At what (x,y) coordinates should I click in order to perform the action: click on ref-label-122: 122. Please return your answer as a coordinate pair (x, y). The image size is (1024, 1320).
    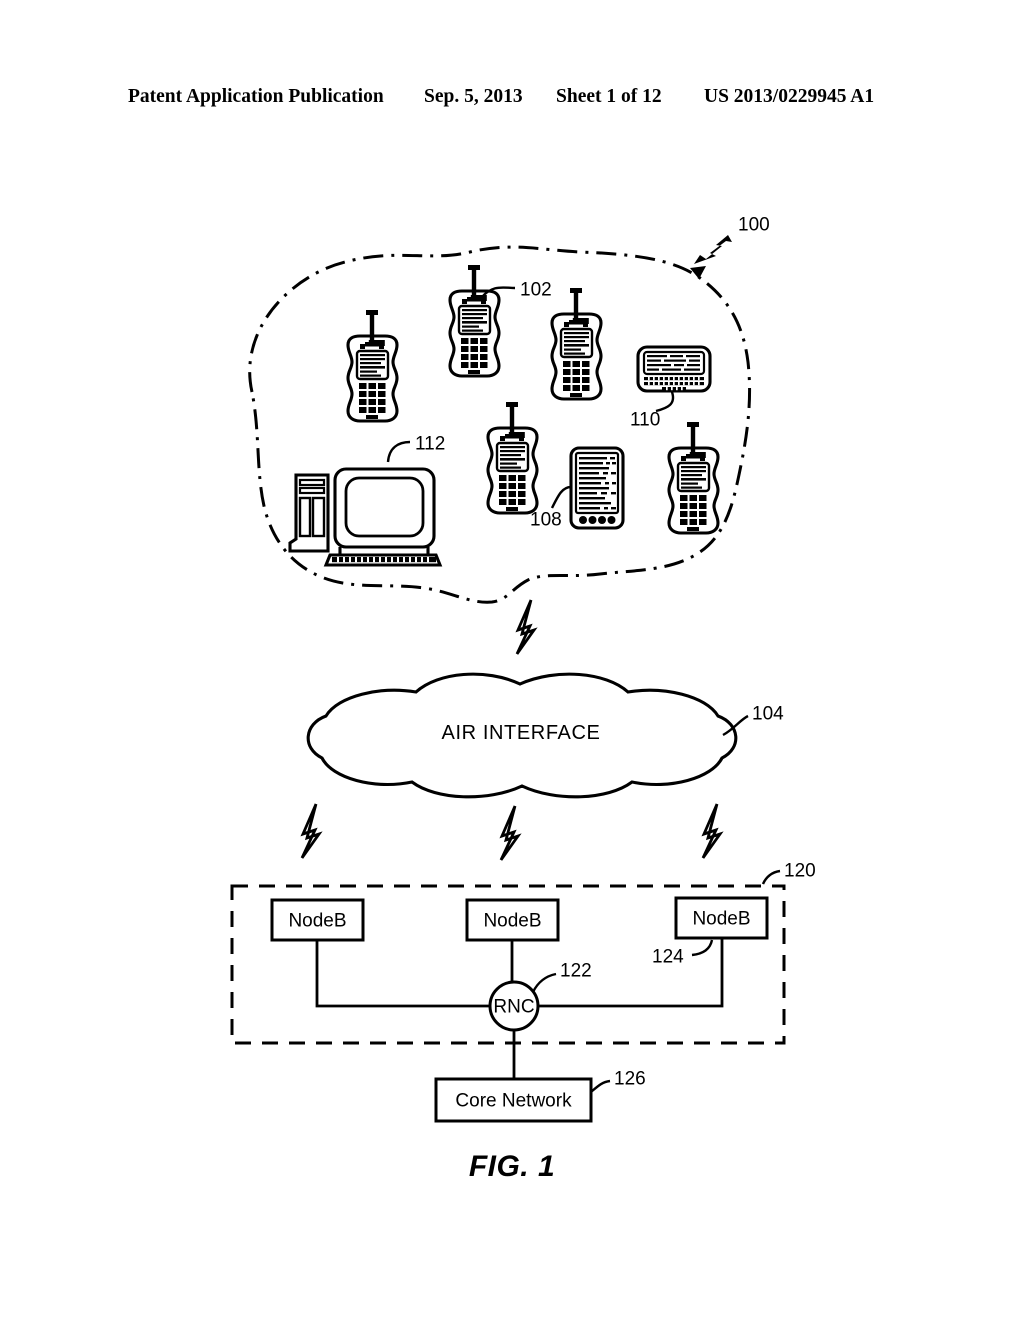
    Looking at the image, I should click on (576, 971).